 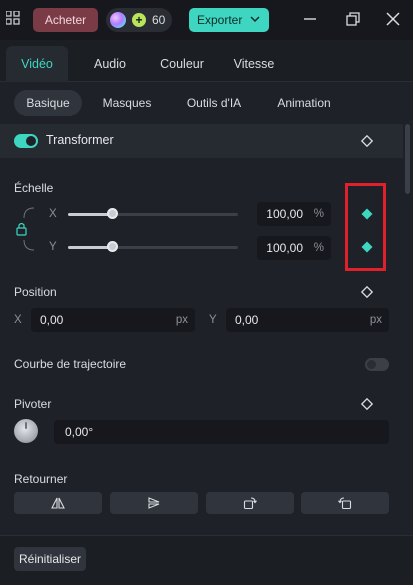 What do you see at coordinates (367, 292) in the screenshot?
I see `position-keyframe-icon` at bounding box center [367, 292].